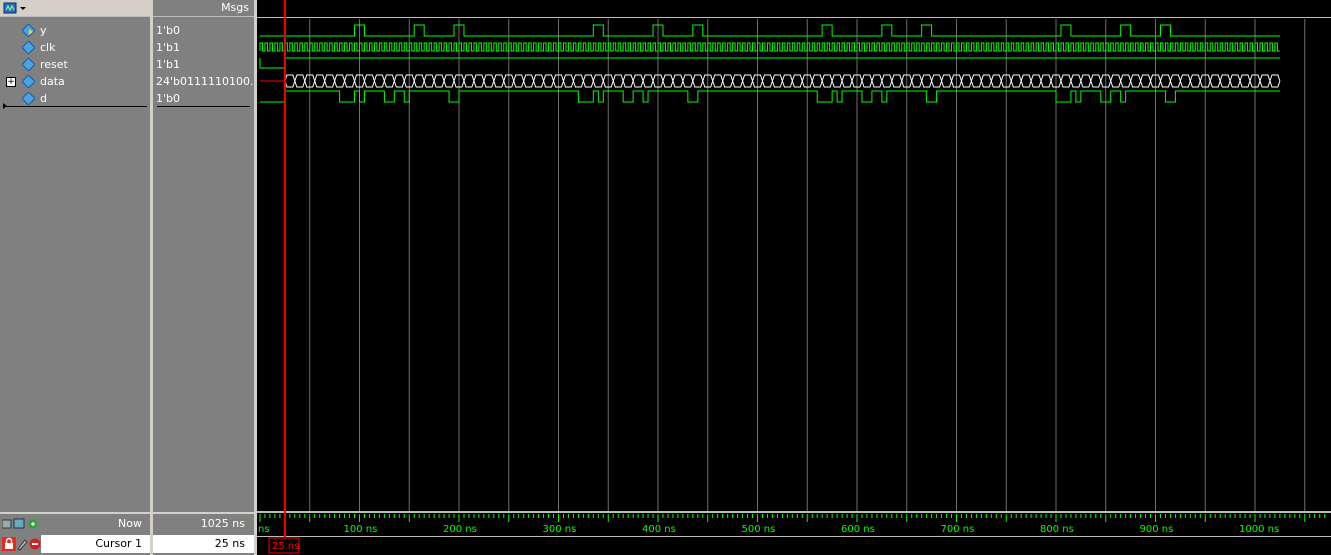 The height and width of the screenshot is (555, 1331). What do you see at coordinates (560, 529) in the screenshot?
I see `ruler-tick-label: 300 ns` at bounding box center [560, 529].